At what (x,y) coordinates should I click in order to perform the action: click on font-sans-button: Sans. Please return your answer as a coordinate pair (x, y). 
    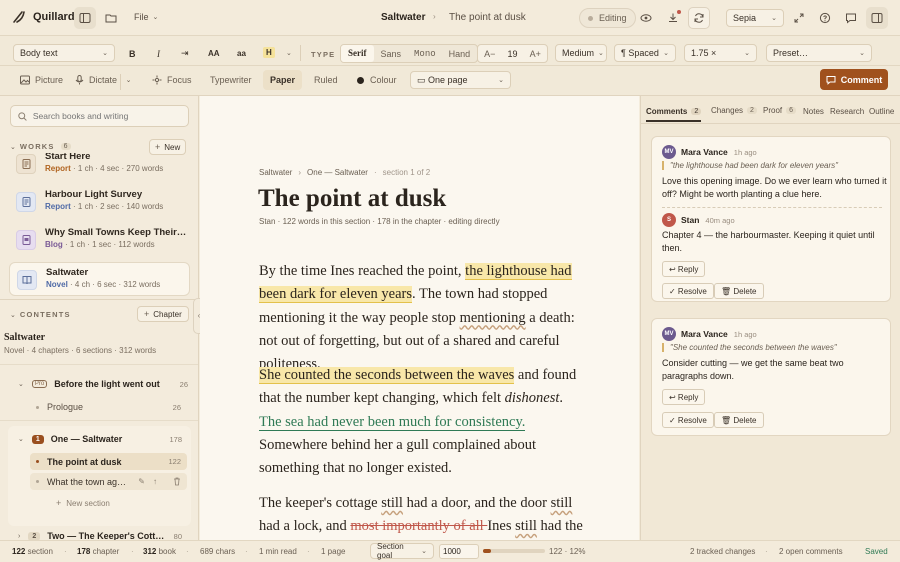
    Looking at the image, I should click on (391, 54).